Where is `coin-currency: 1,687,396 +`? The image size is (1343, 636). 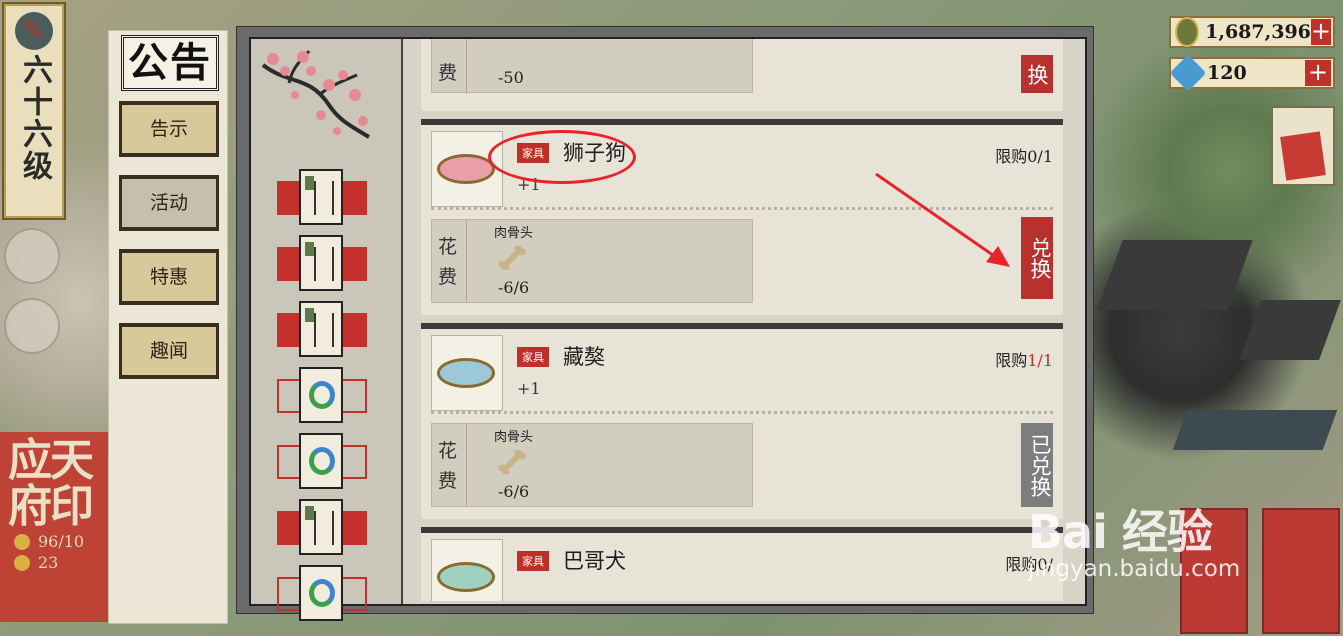
coin-currency: 1,687,396 + is located at coordinates (1252, 32).